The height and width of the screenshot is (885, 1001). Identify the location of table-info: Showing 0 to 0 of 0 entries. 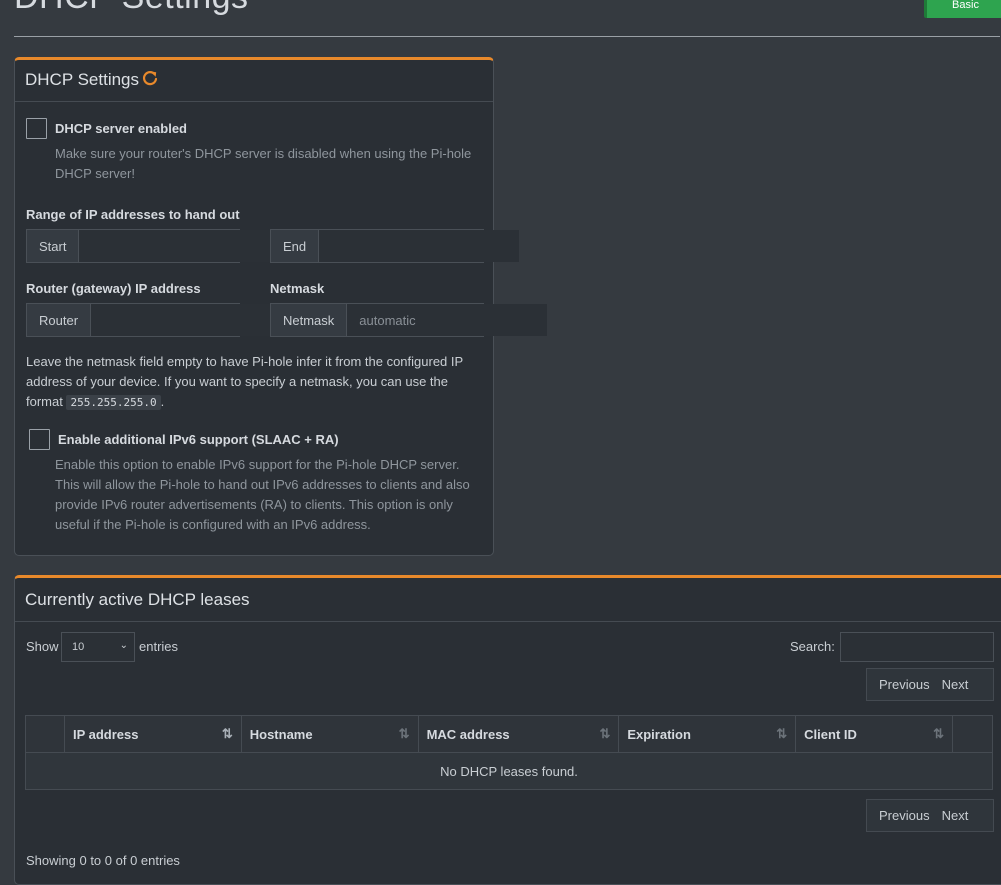
(103, 860).